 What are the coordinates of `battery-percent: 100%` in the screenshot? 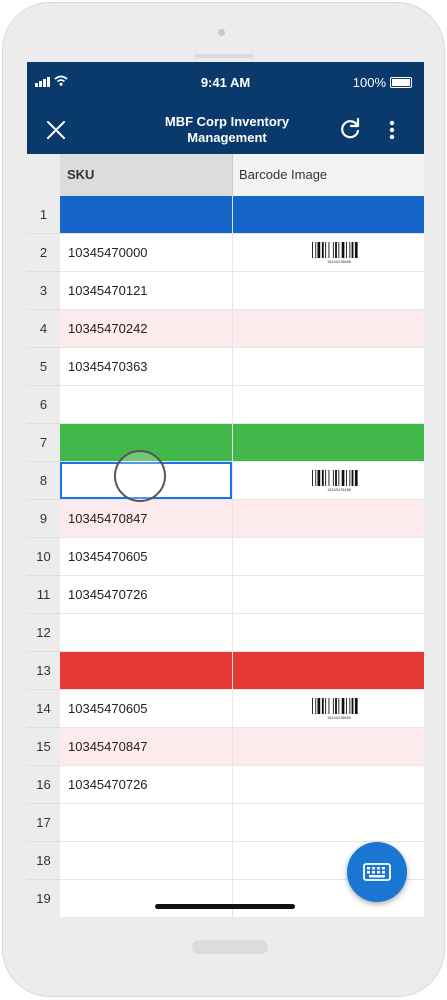 It's located at (369, 82).